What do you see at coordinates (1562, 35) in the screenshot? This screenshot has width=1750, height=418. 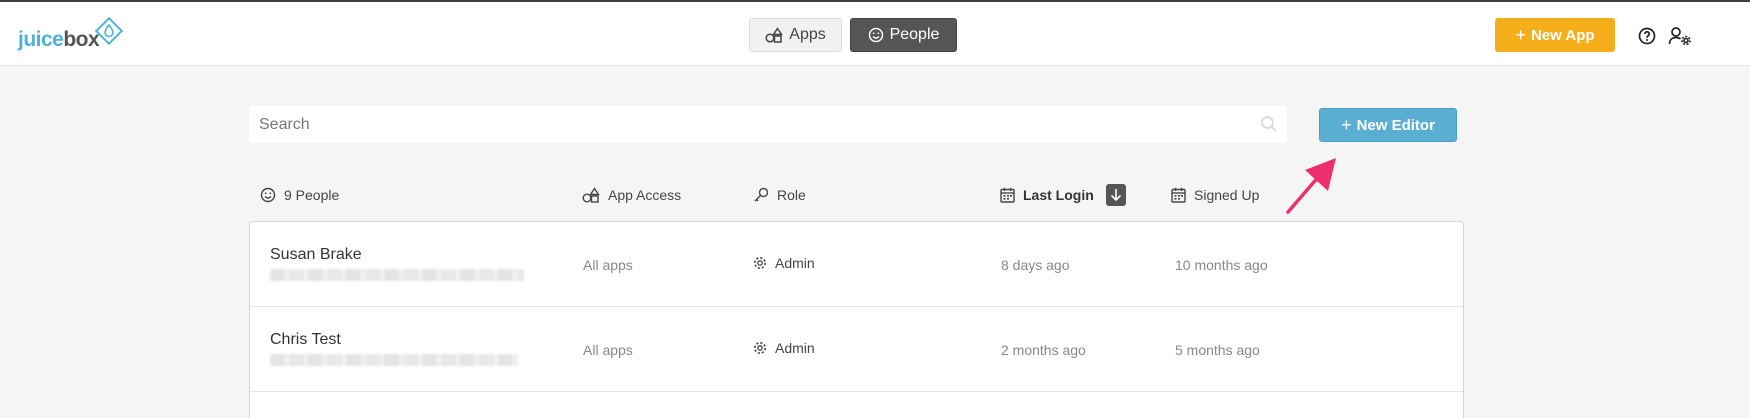 I see `new-app-label: New App` at bounding box center [1562, 35].